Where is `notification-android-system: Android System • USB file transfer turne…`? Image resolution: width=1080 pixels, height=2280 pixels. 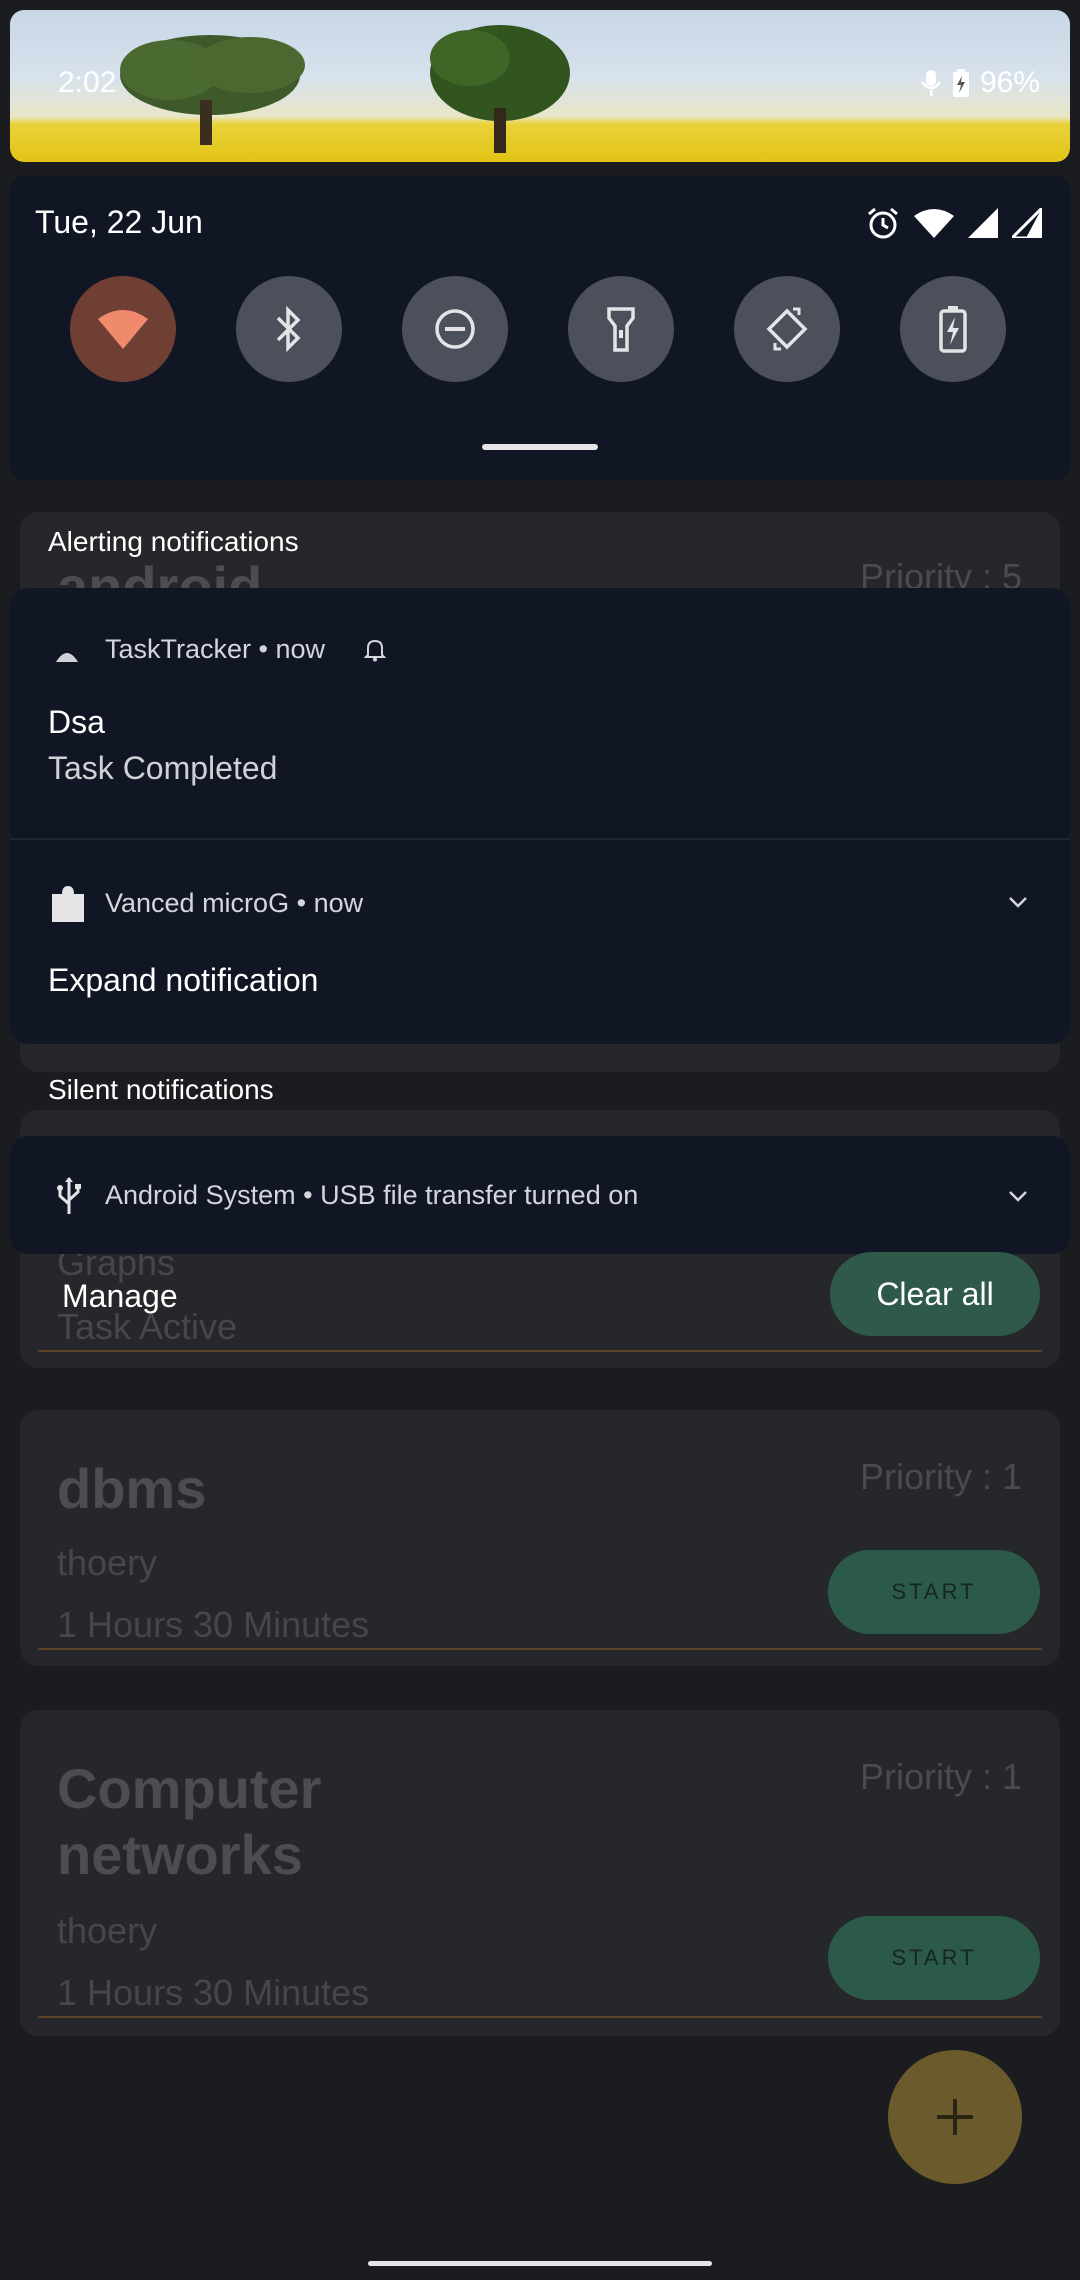 notification-android-system: Android System • USB file transfer turne… is located at coordinates (540, 1195).